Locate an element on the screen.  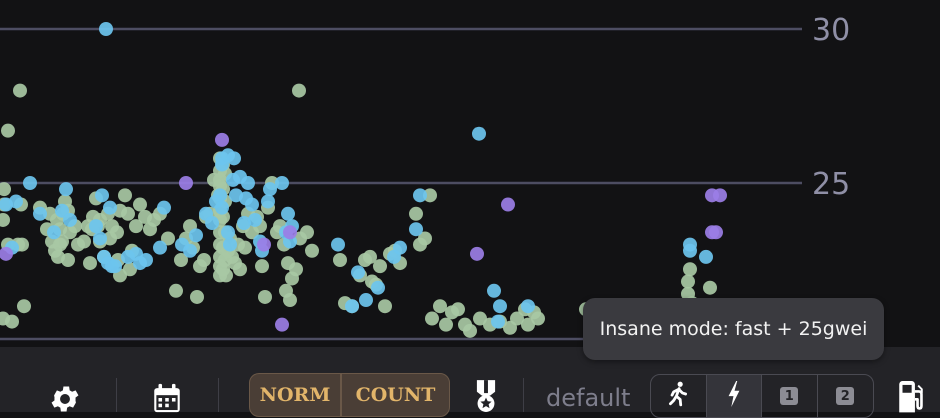
fuel-pump-icon is located at coordinates (911, 398).